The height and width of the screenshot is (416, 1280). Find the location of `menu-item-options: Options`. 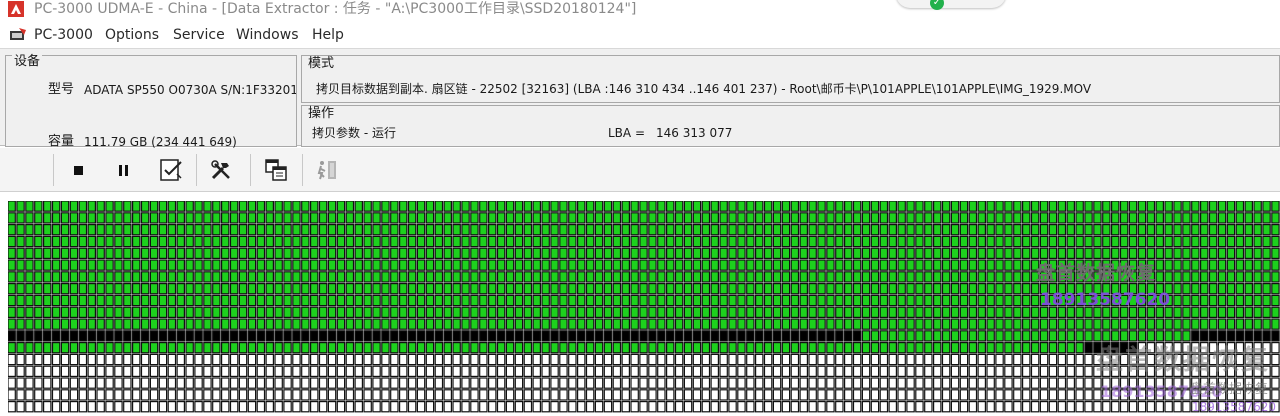

menu-item-options: Options is located at coordinates (132, 35).